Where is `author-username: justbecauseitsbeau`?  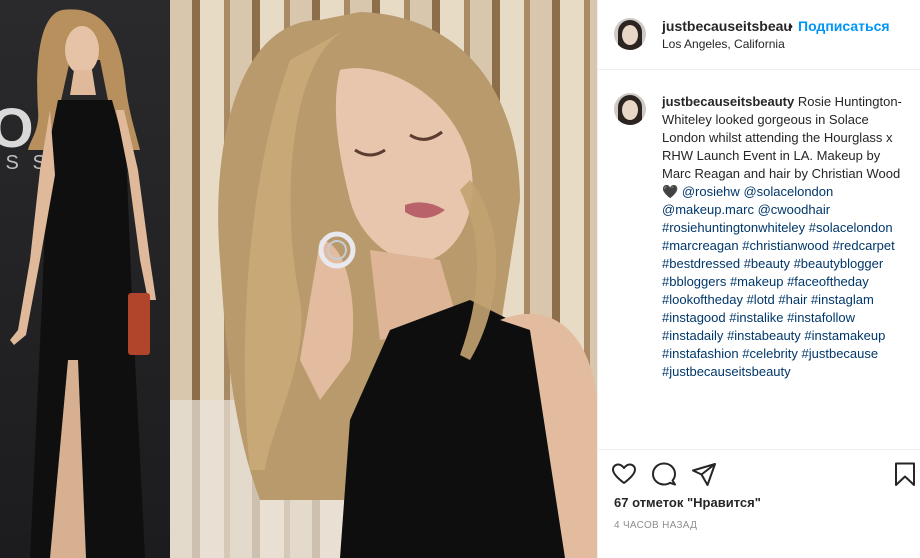
author-username: justbecauseitsbeau is located at coordinates (727, 26).